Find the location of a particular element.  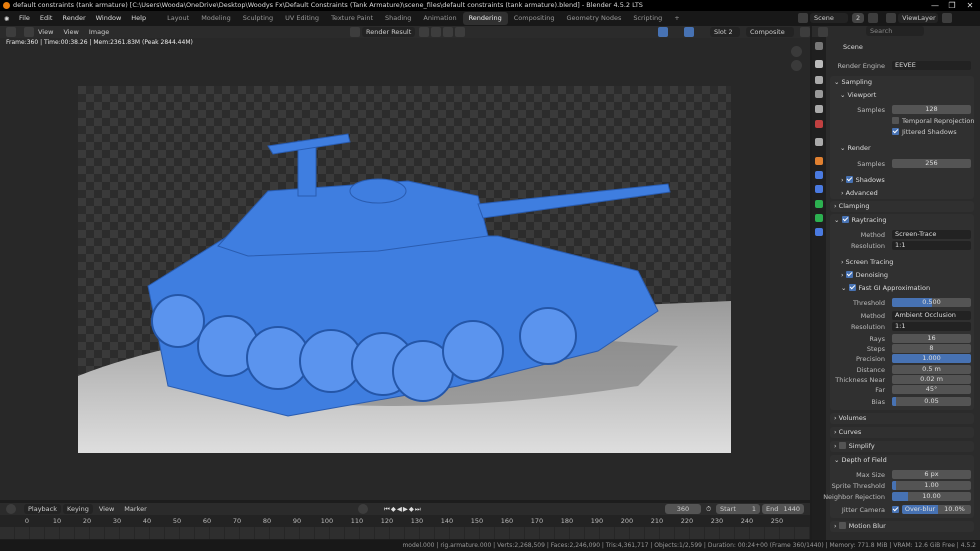

open-image-icon is located at coordinates (448, 32).